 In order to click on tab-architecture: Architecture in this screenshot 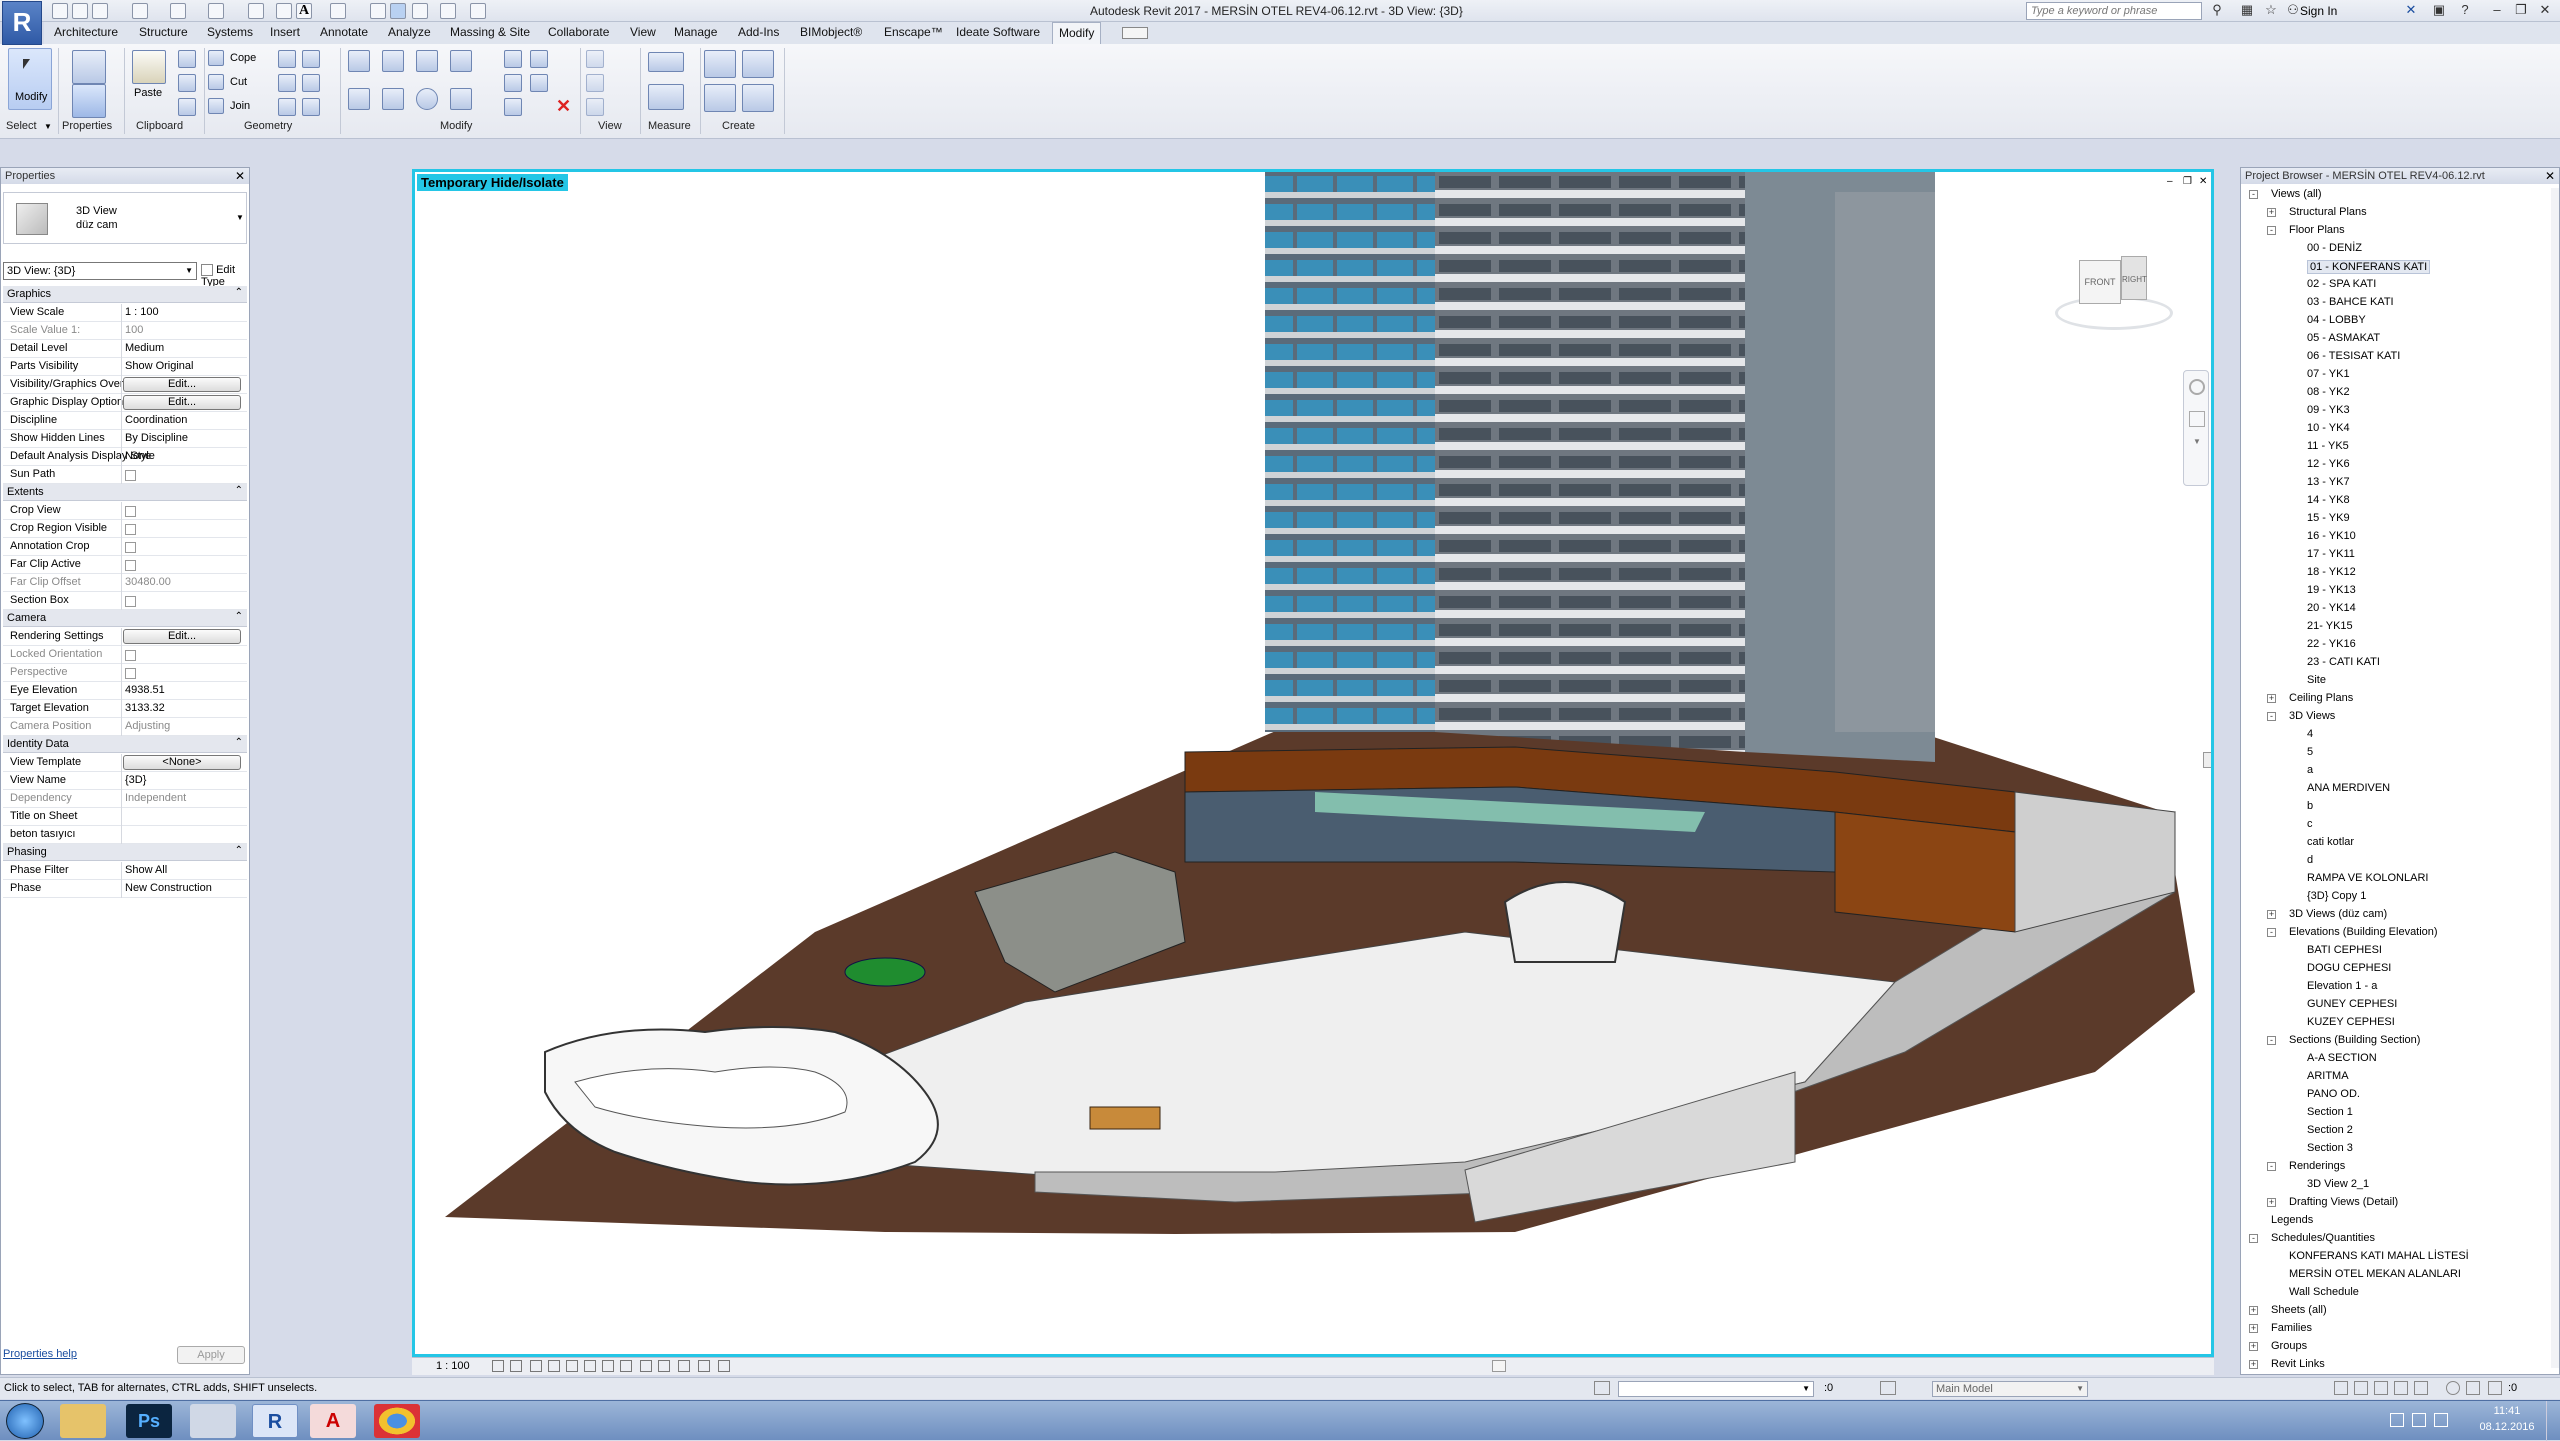, I will do `click(86, 32)`.